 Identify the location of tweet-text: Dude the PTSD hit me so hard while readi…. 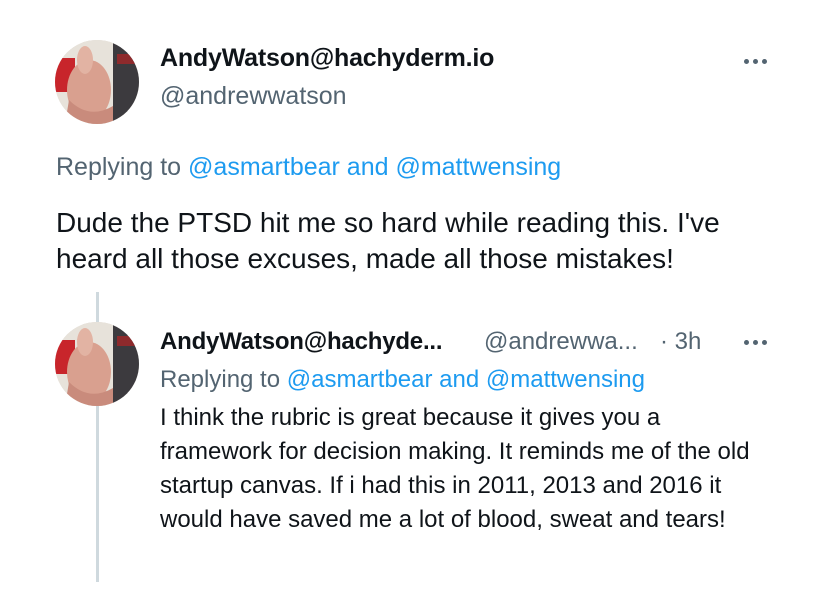
(388, 240).